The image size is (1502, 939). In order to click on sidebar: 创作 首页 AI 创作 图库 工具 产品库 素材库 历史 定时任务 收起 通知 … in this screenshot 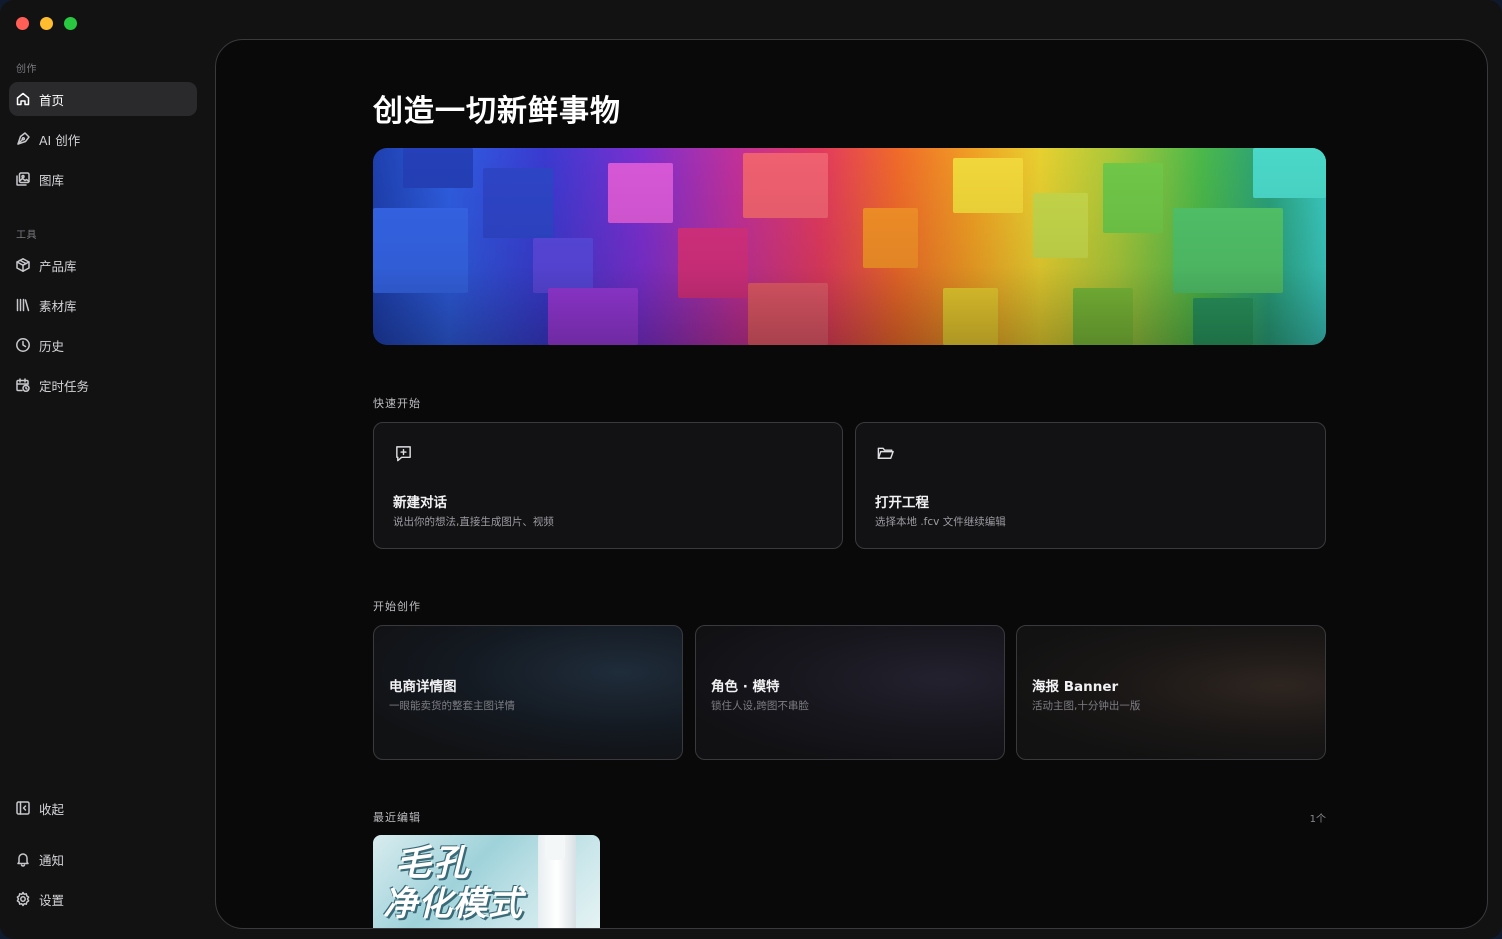, I will do `click(105, 469)`.